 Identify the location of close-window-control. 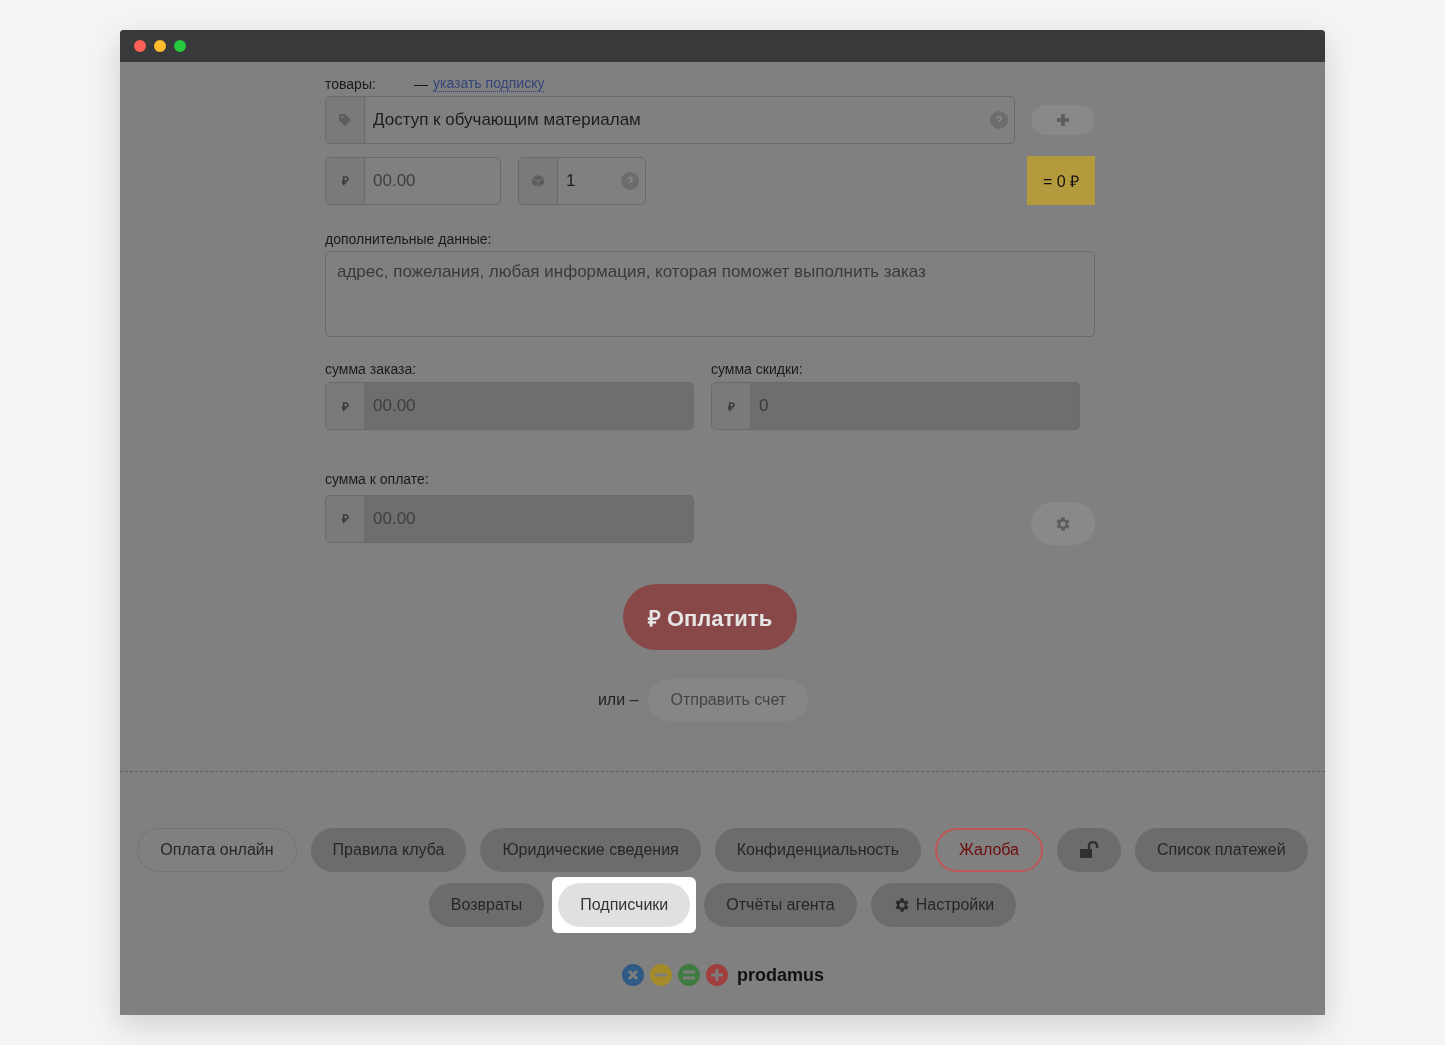
(140, 46).